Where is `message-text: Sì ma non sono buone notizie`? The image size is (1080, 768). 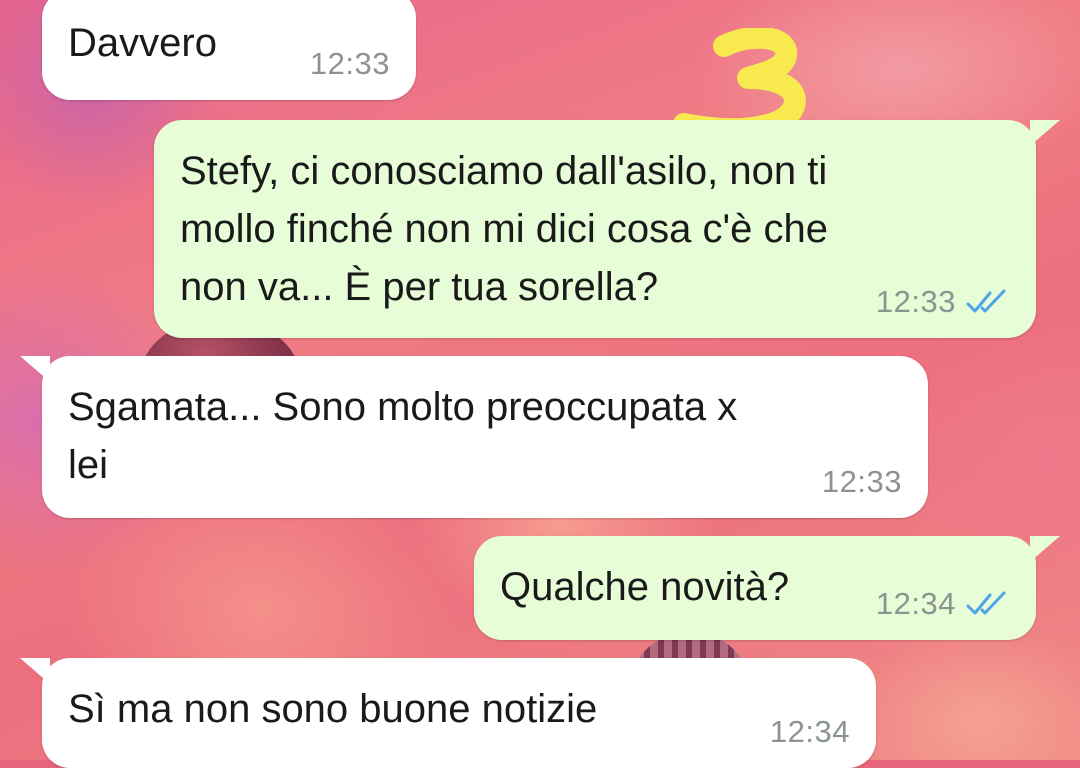
message-text: Sì ma non sono buone notizie is located at coordinates (333, 709).